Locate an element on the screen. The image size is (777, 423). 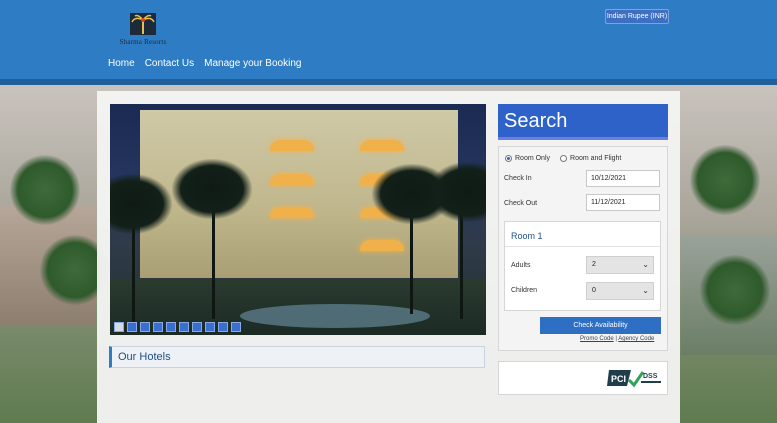
logo: Sharma Resorts is located at coordinates (143, 30).